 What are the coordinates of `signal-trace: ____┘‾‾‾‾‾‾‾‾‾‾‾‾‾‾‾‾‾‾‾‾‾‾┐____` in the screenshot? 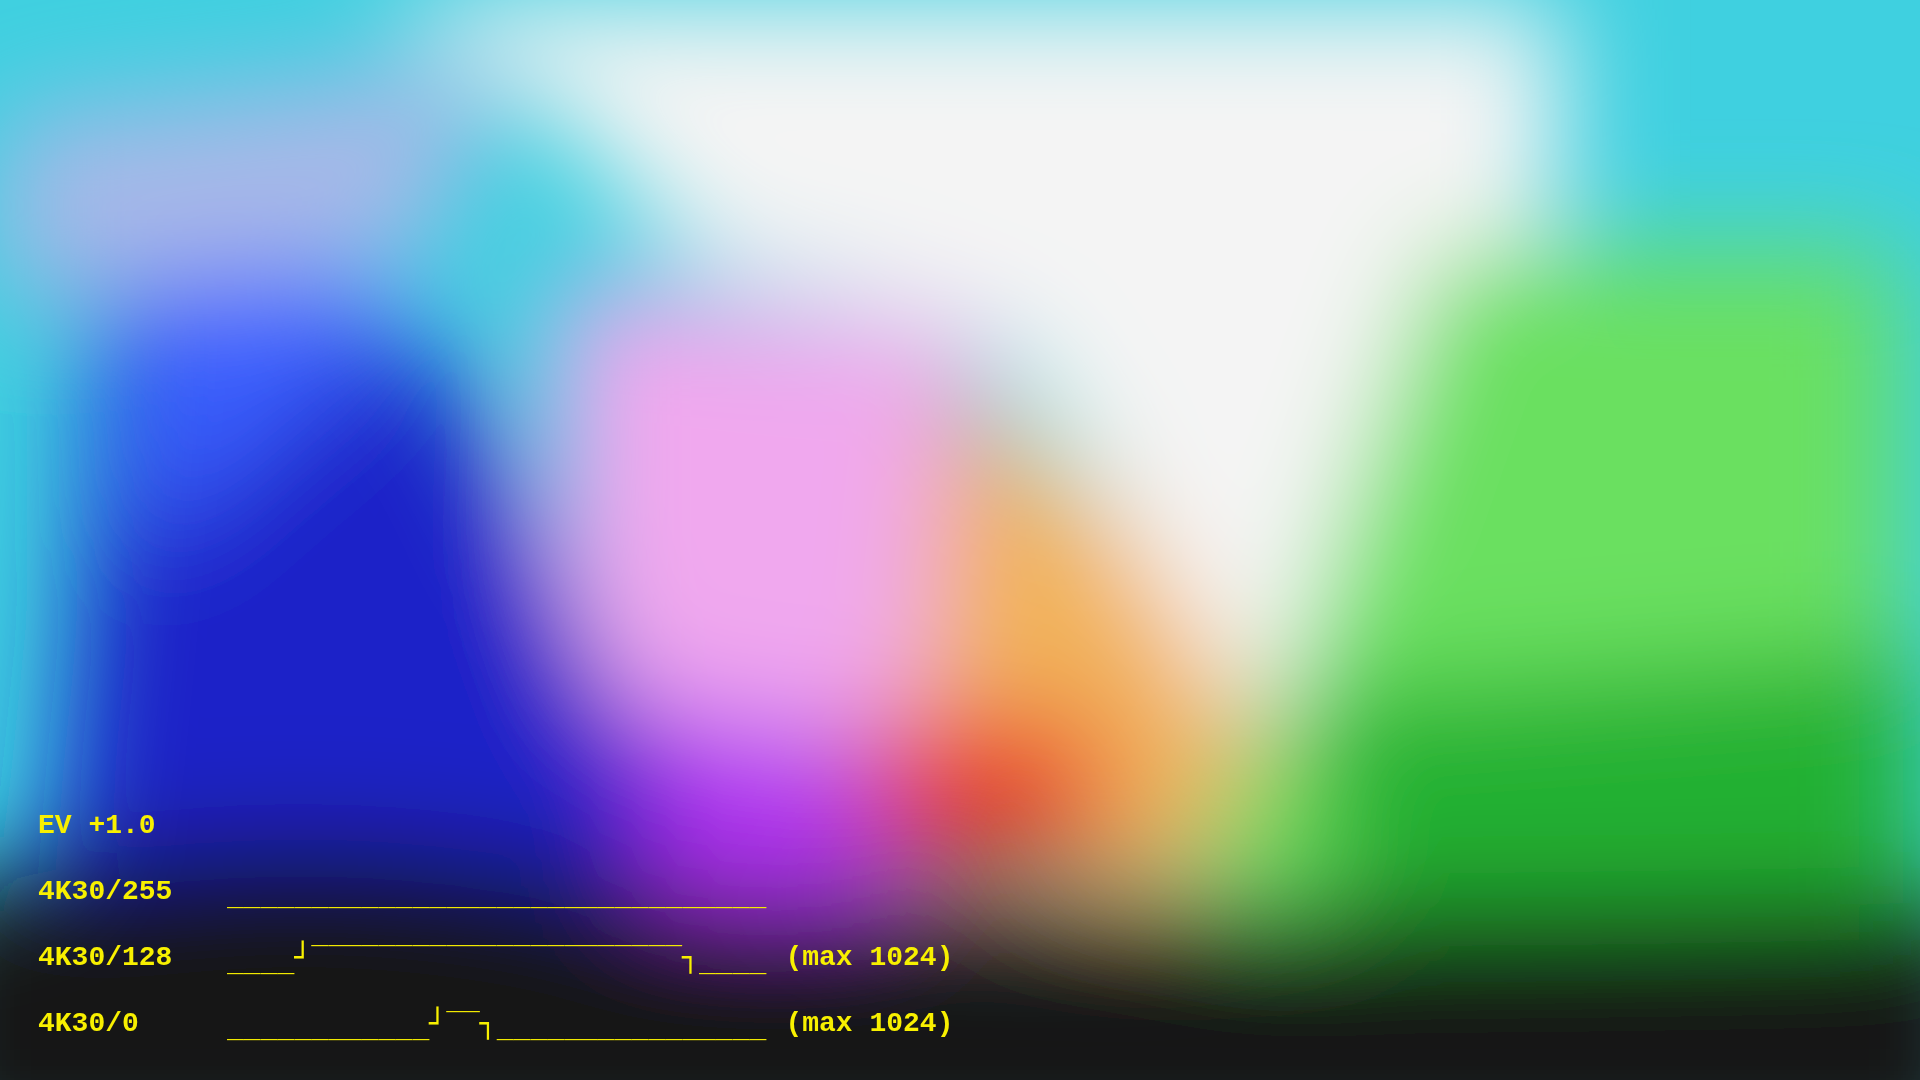 It's located at (497, 957).